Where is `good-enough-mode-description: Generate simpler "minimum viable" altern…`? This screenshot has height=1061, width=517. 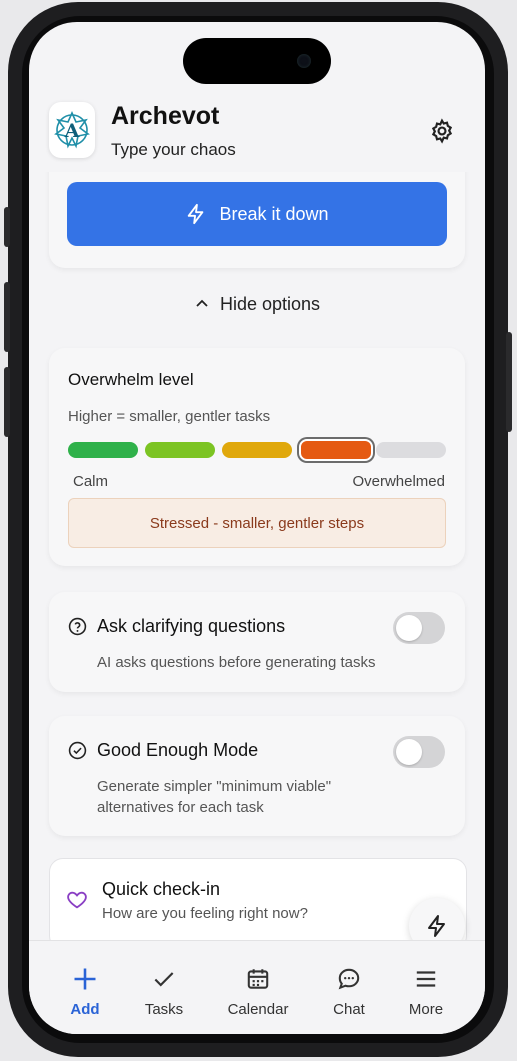 good-enough-mode-description: Generate simpler "minimum viable" altern… is located at coordinates (214, 797).